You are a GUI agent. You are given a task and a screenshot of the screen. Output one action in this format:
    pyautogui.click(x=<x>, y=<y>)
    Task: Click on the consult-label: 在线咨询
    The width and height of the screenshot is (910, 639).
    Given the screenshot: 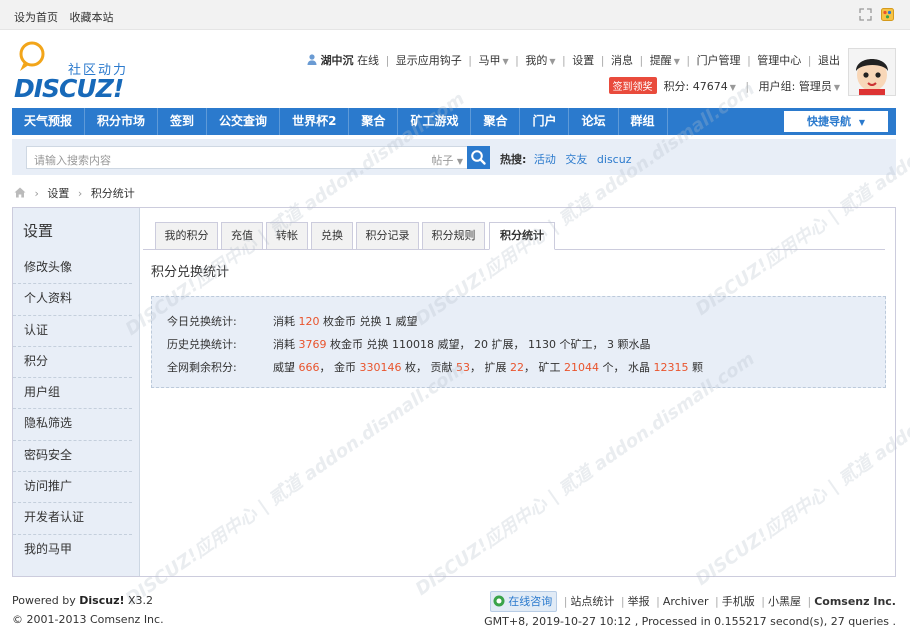 What is the action you would take?
    pyautogui.click(x=530, y=601)
    